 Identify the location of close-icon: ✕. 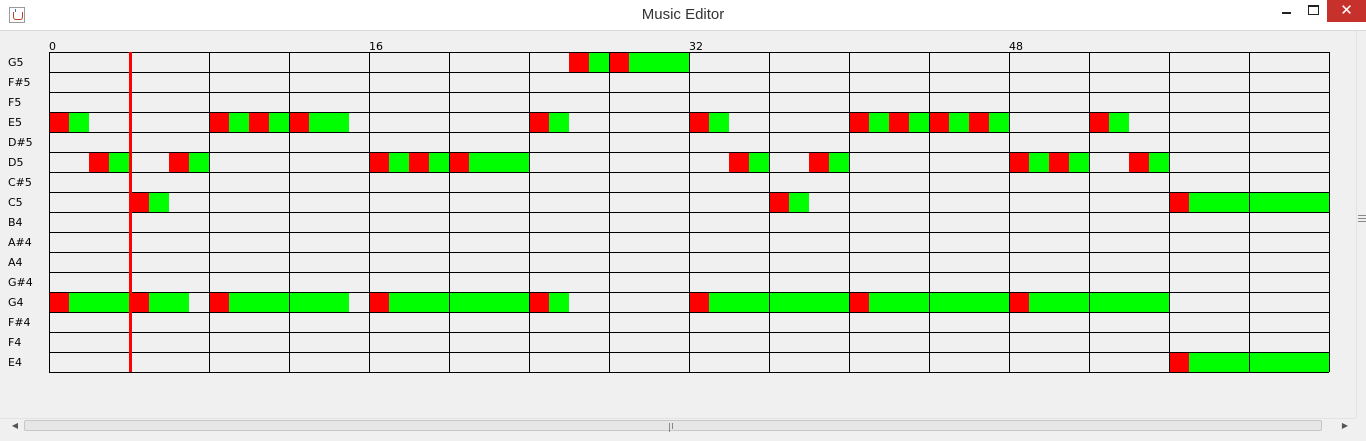
(1346, 10).